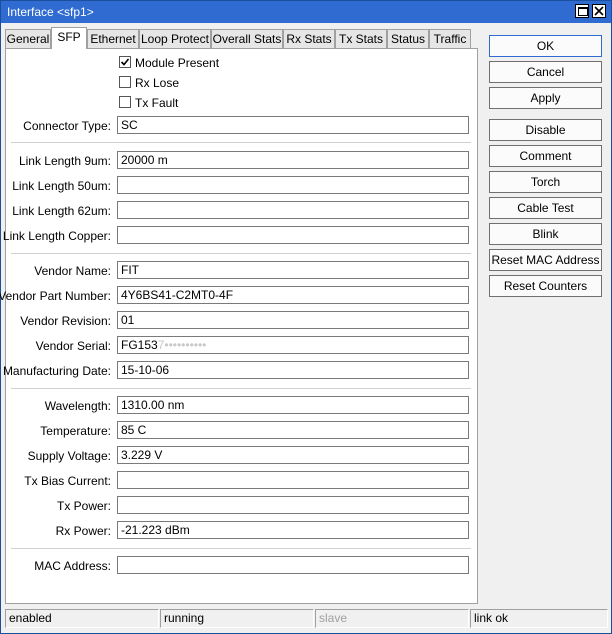 The height and width of the screenshot is (634, 612). I want to click on module-present-label: Module Present, so click(177, 63).